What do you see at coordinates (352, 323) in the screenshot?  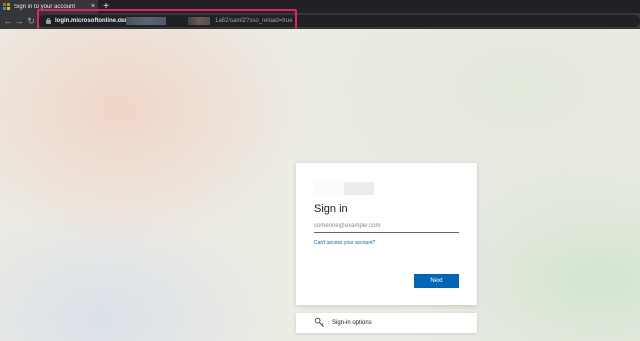 I see `signin-options-label: Sign-in options` at bounding box center [352, 323].